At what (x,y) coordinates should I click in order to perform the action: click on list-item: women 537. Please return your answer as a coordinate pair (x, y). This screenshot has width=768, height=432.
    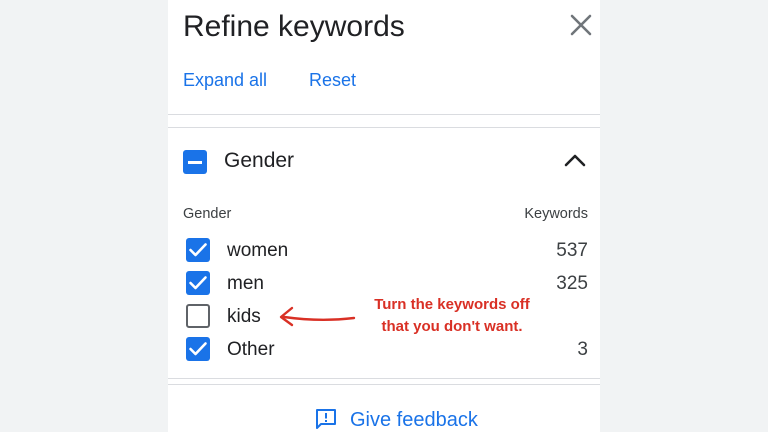
    Looking at the image, I should click on (384, 250).